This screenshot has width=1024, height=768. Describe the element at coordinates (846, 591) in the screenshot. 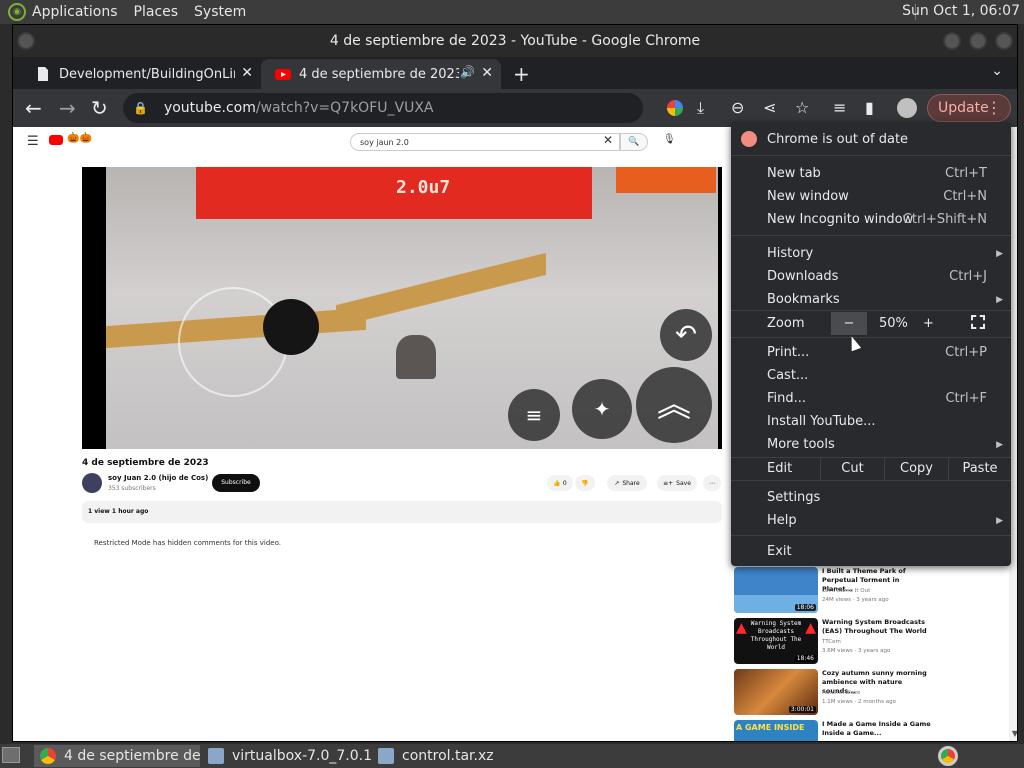

I see `recommendation-channel: Let's Game It Out` at that location.